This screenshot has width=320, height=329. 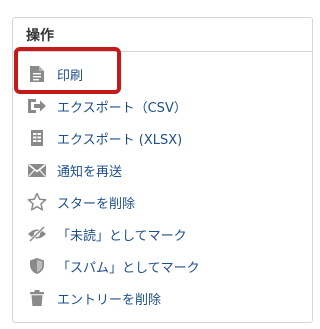 I want to click on print-action: 印刷, so click(x=162, y=74).